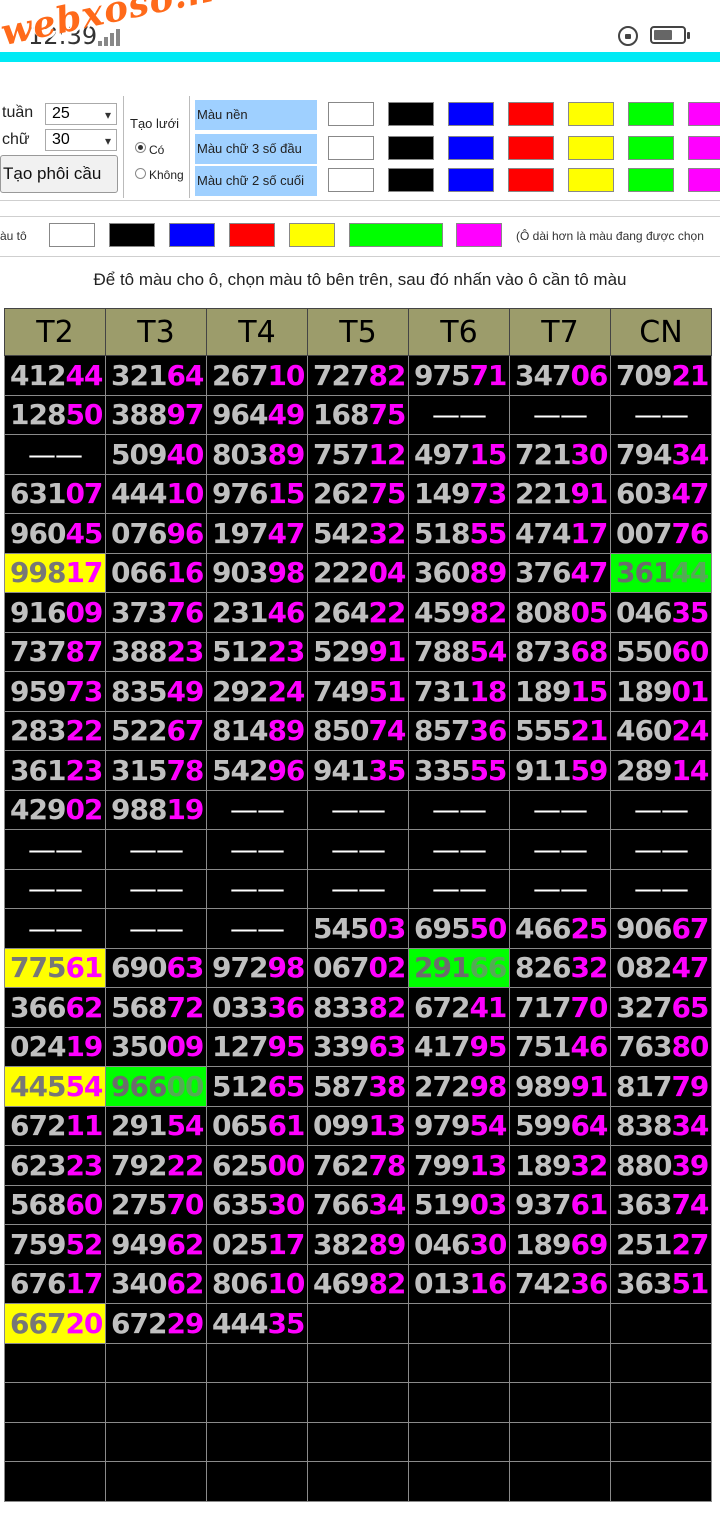 The image size is (720, 1520). I want to click on result-cell: 50940, so click(156, 454).